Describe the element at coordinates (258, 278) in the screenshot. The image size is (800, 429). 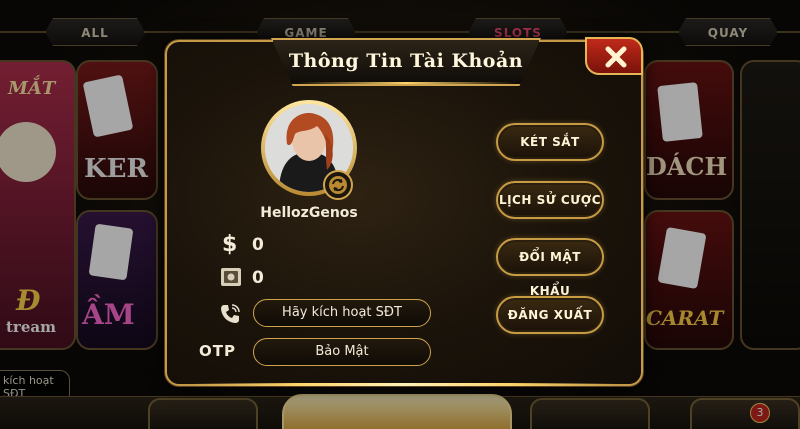
I see `safe-value: 0` at that location.